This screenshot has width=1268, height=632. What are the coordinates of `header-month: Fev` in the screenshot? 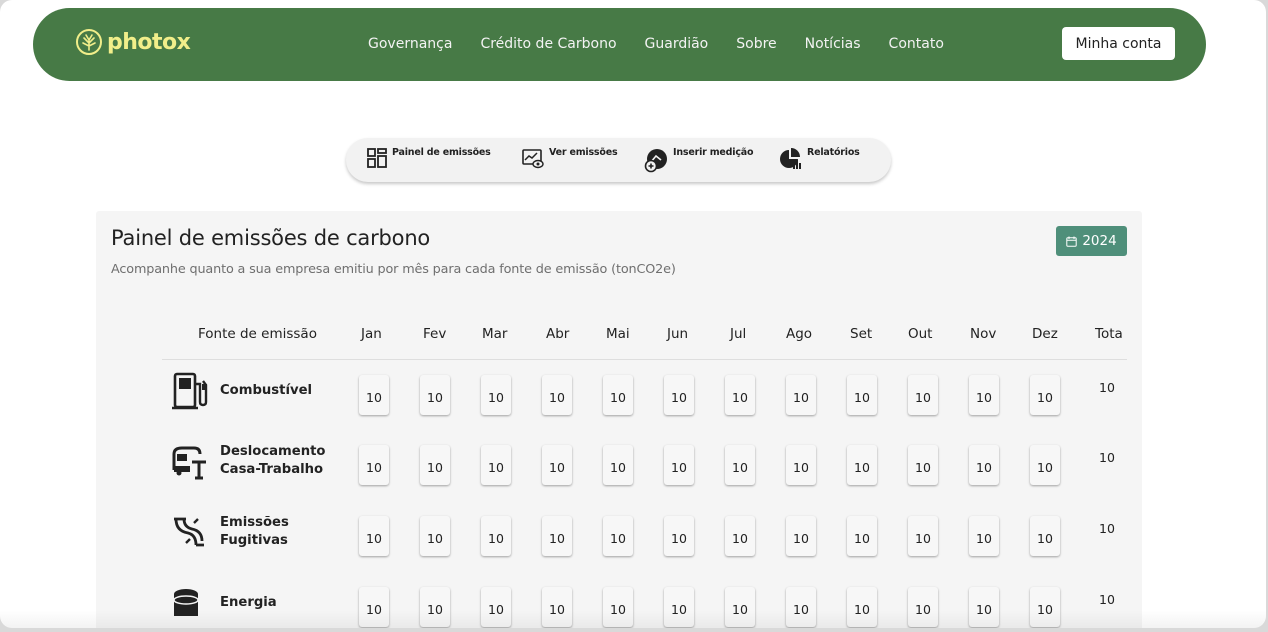 It's located at (435, 334).